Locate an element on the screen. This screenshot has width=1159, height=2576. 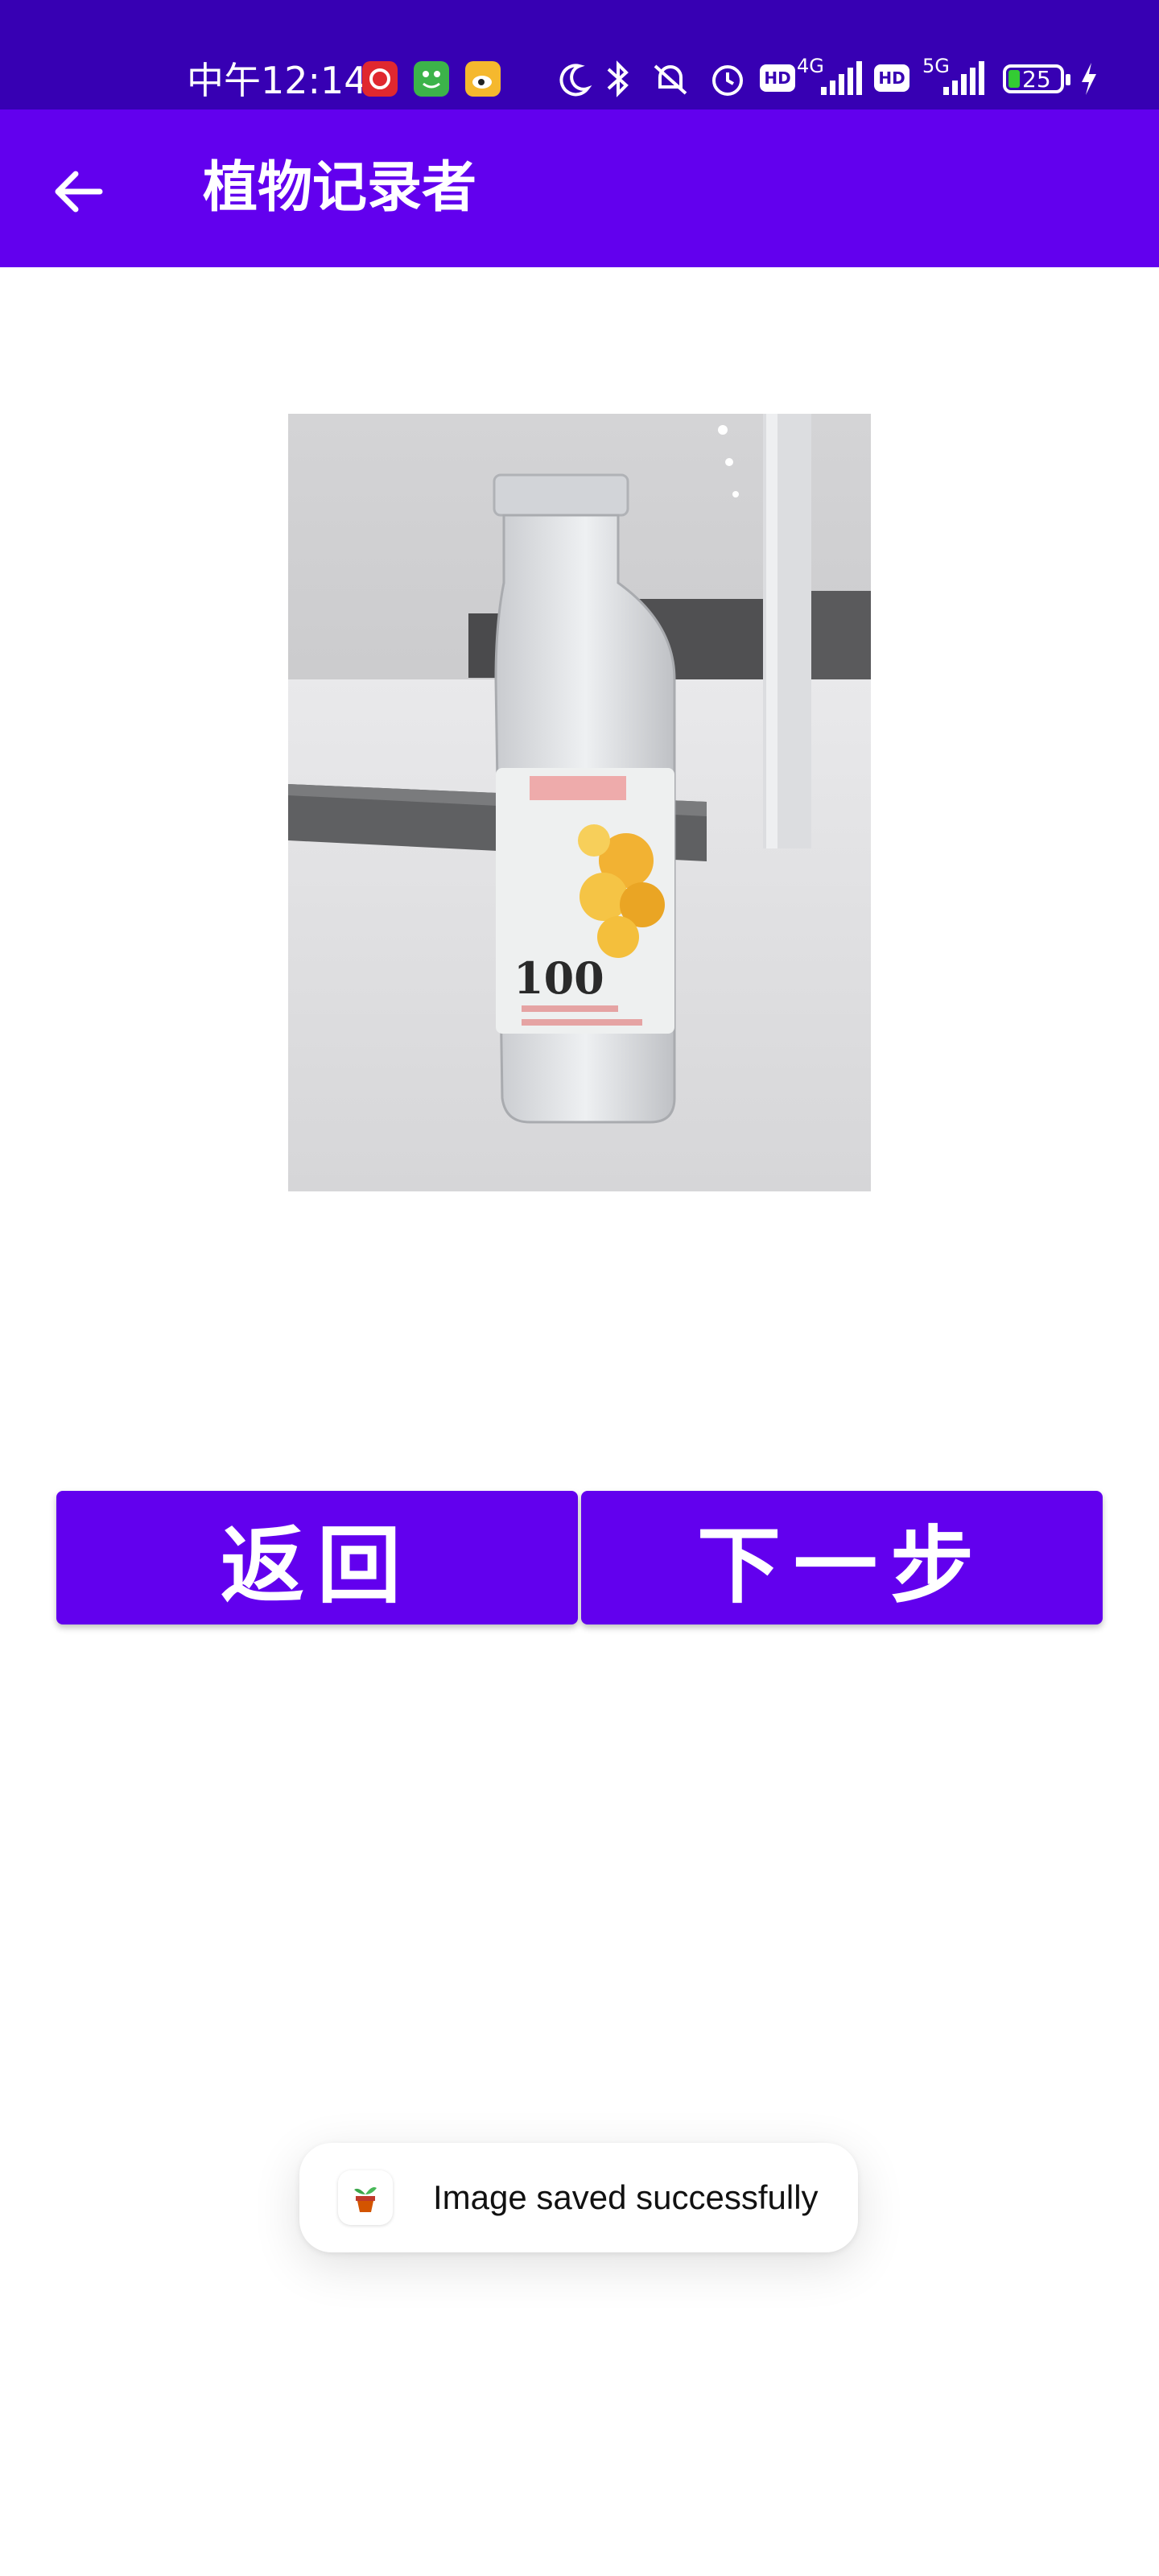
frog-app-icon is located at coordinates (431, 79).